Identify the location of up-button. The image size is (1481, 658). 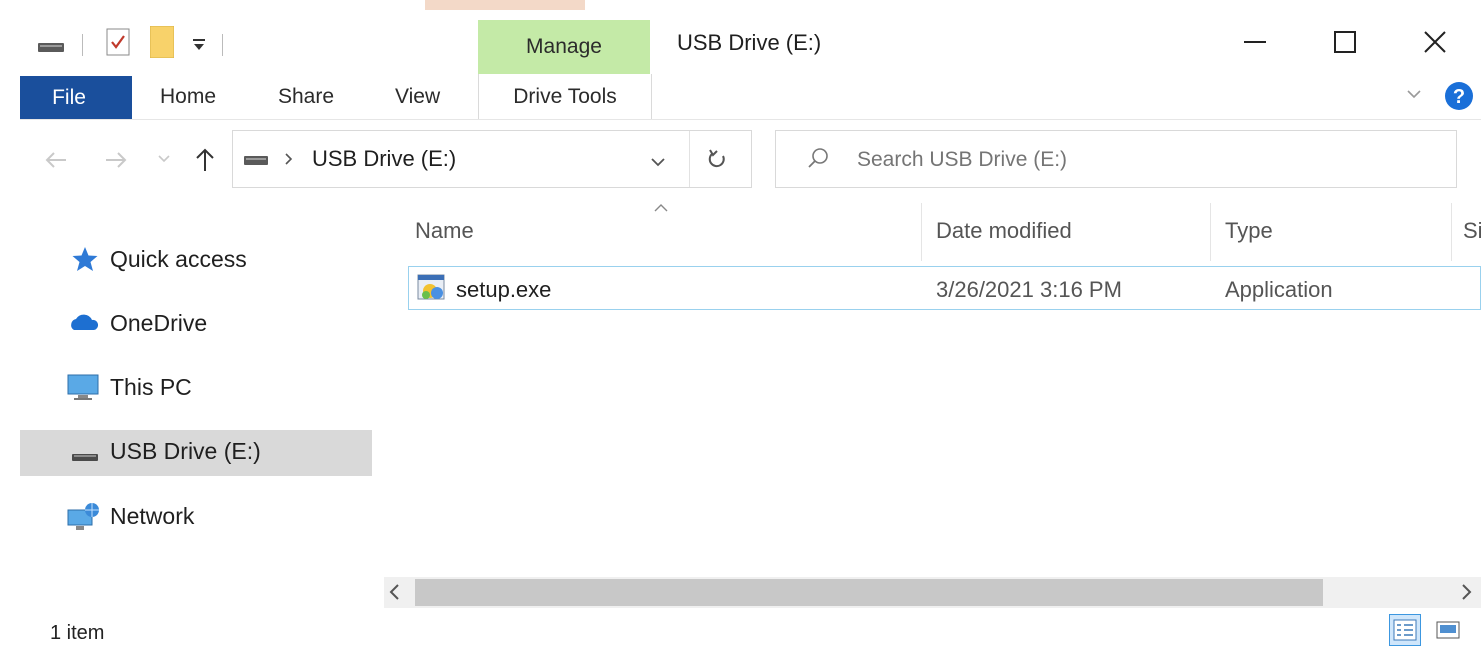
(205, 160).